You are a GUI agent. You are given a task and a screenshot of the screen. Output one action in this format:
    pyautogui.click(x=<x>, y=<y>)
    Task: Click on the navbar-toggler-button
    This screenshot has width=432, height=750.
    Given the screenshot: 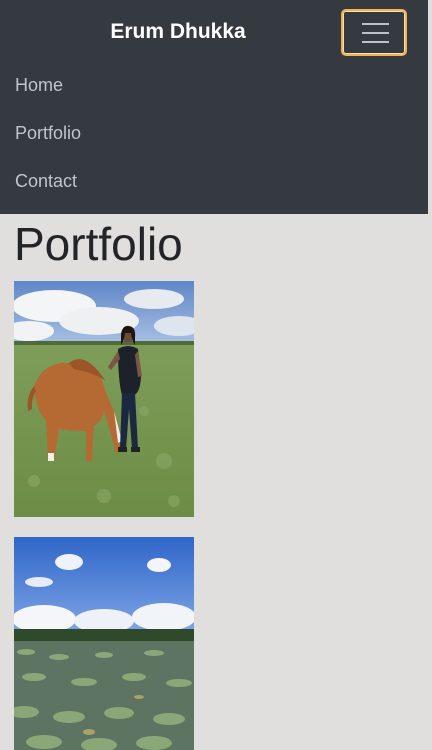 What is the action you would take?
    pyautogui.click(x=374, y=32)
    